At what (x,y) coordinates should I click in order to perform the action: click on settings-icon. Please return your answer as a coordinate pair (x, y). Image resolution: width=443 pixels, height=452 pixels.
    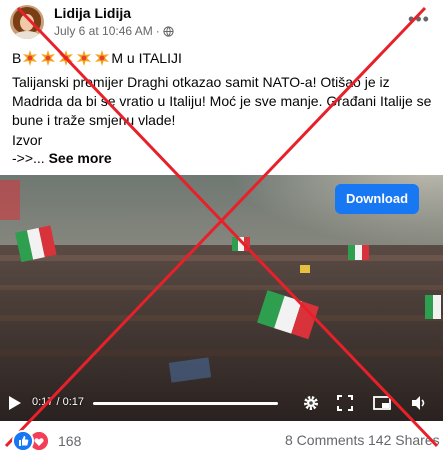
    Looking at the image, I should click on (311, 403).